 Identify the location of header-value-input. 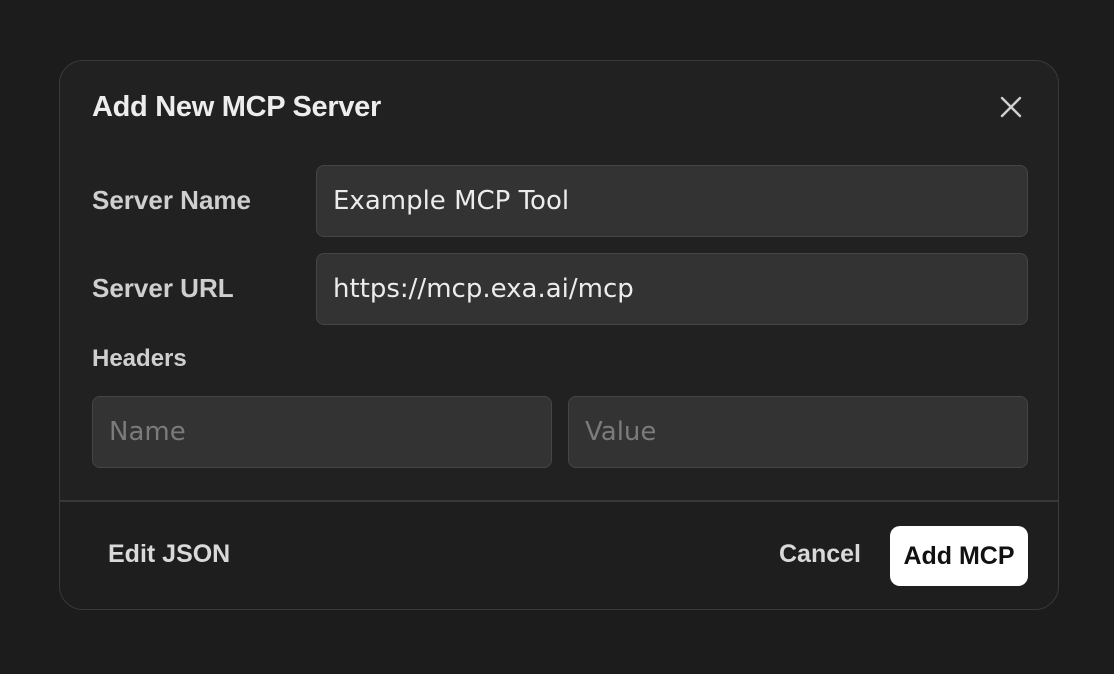
(798, 432).